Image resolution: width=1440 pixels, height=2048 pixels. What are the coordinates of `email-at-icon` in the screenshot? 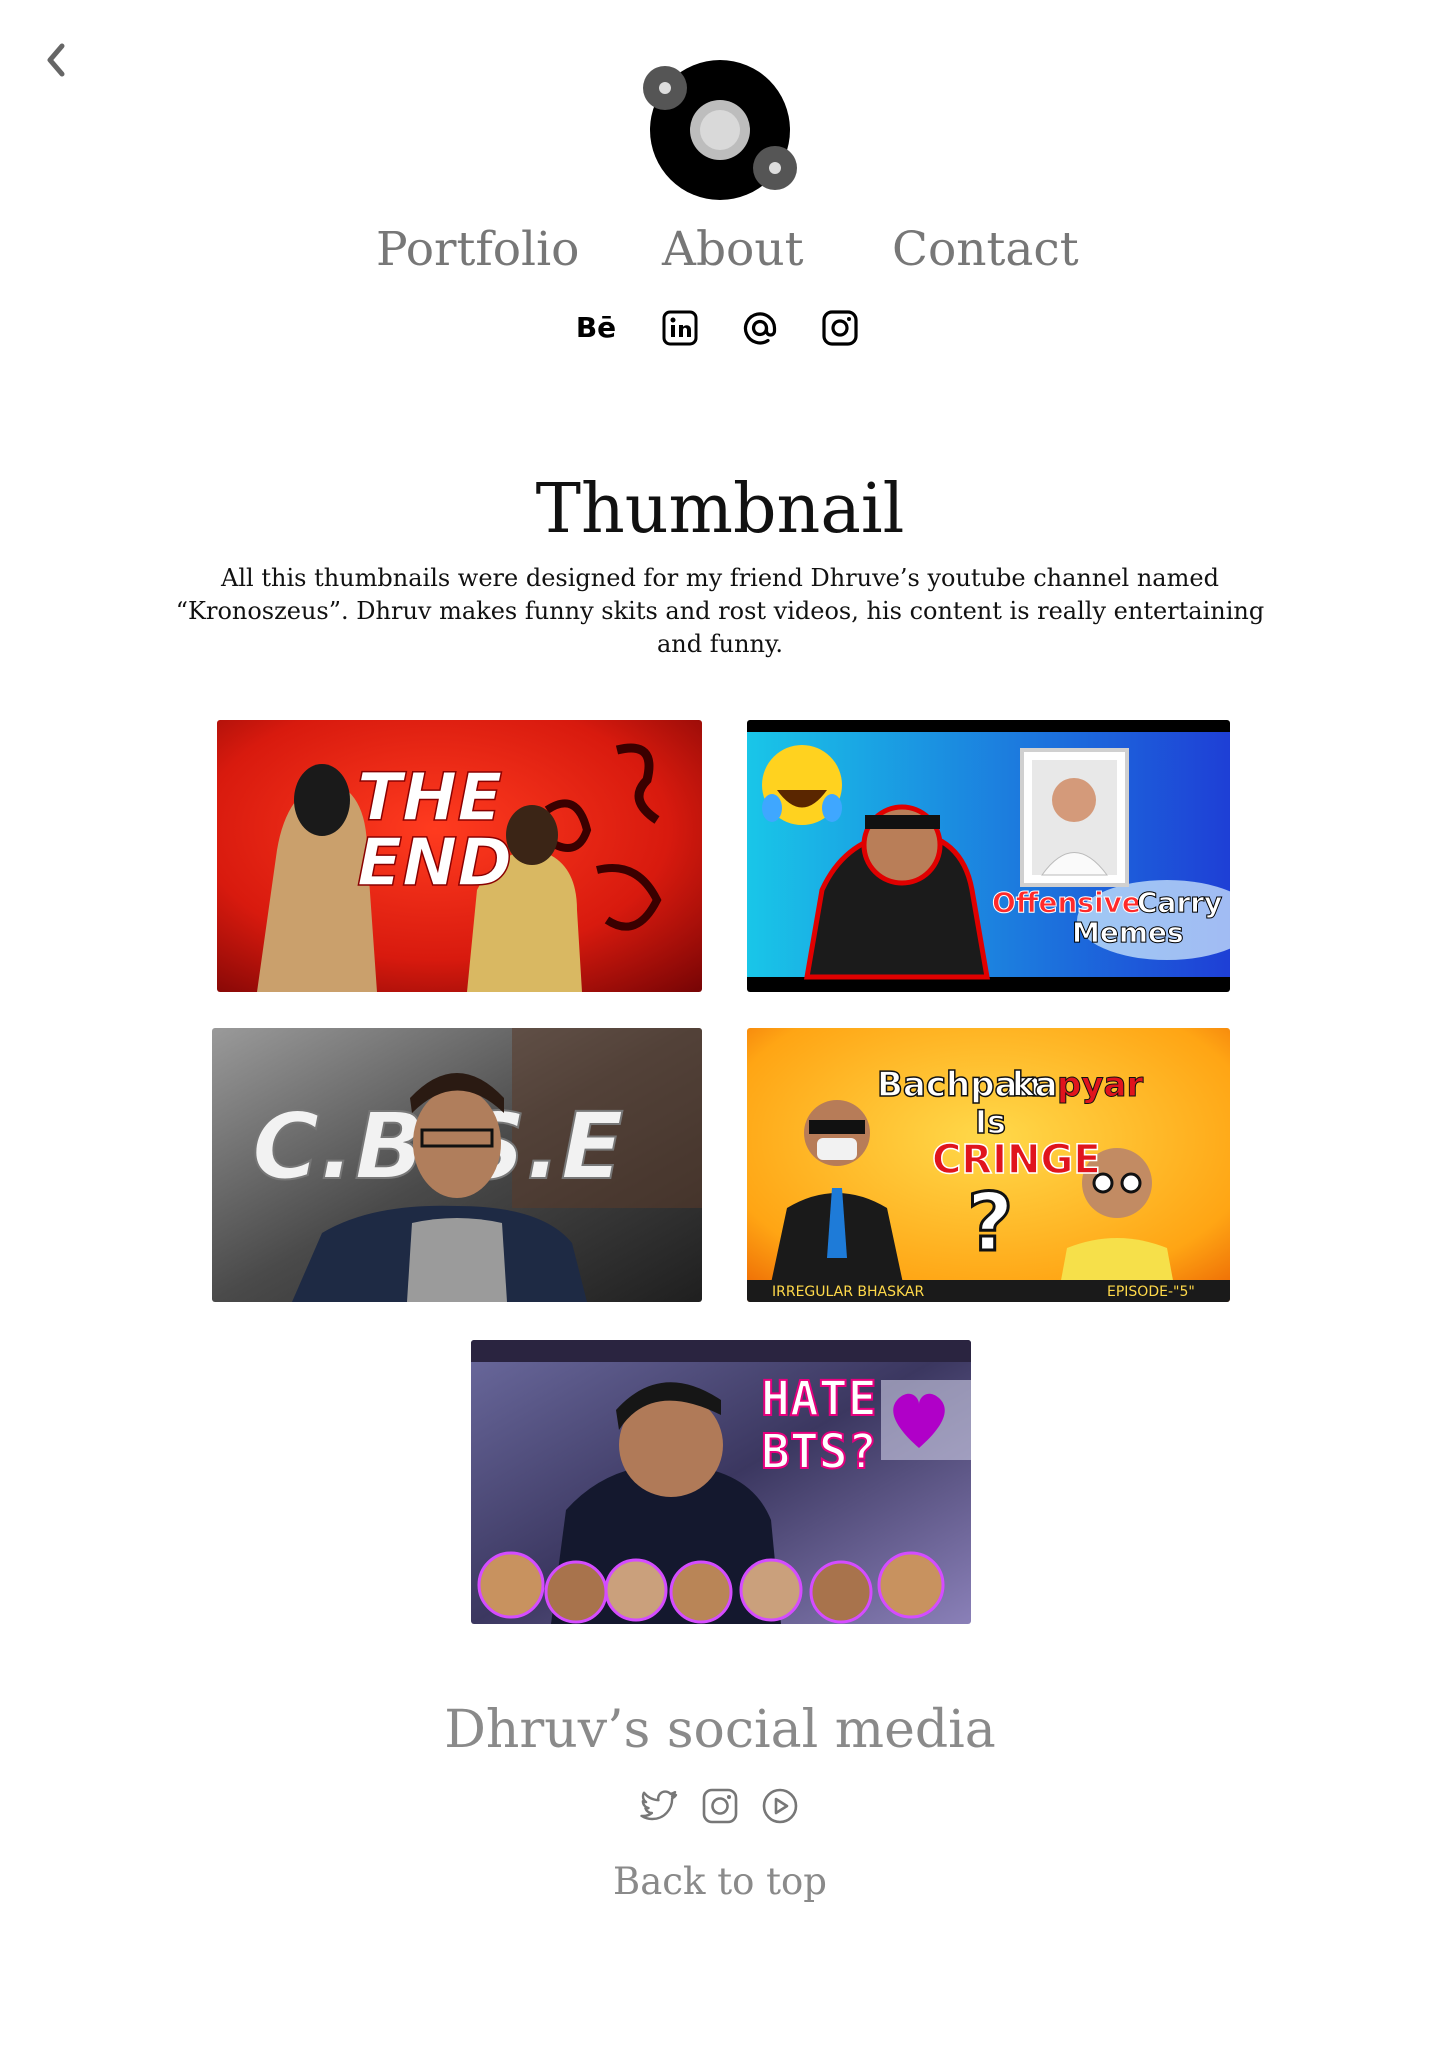 It's located at (760, 328).